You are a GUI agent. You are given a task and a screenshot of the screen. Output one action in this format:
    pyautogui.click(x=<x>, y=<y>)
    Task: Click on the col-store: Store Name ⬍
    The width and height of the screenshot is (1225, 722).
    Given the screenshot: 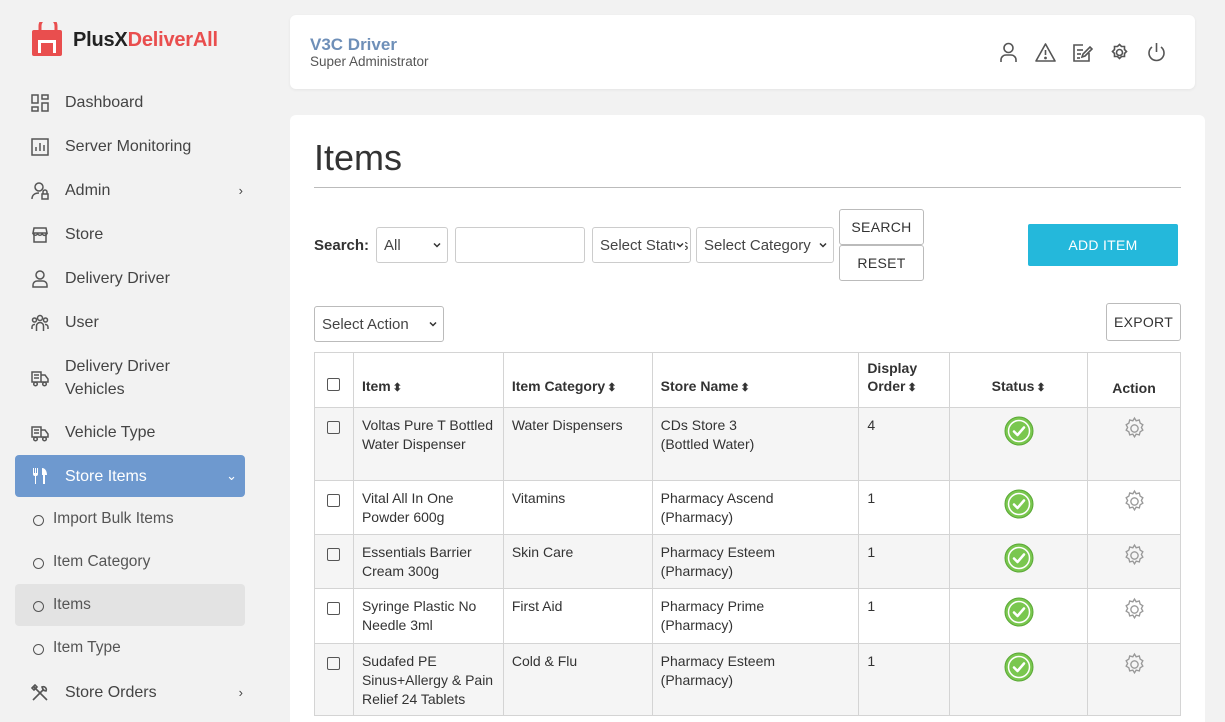 What is the action you would take?
    pyautogui.click(x=755, y=380)
    